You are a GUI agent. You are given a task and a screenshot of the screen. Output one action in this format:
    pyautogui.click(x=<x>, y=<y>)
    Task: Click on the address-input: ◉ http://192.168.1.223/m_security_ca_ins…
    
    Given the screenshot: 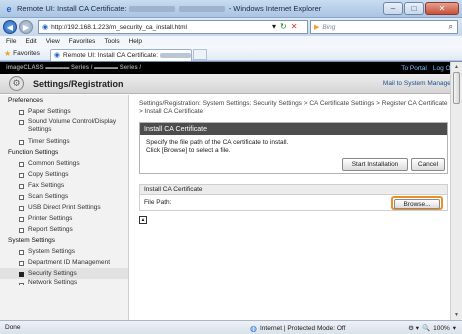 What is the action you would take?
    pyautogui.click(x=173, y=27)
    